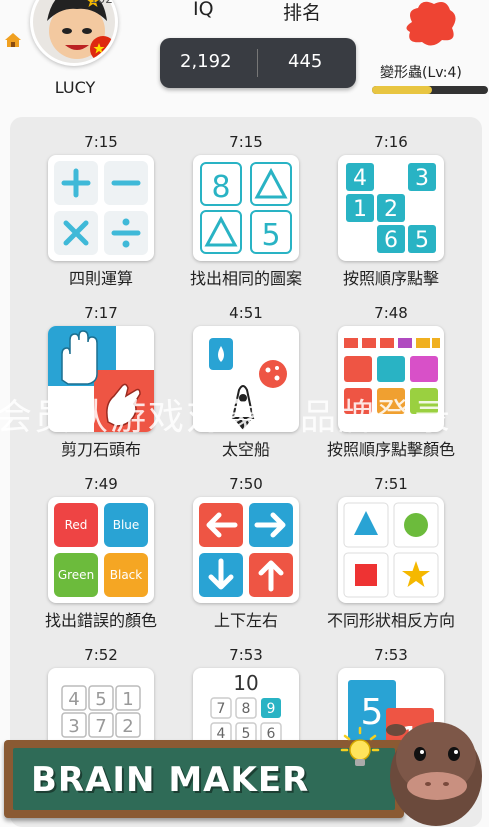 The height and width of the screenshot is (827, 489). What do you see at coordinates (246, 550) in the screenshot?
I see `arrows-icon` at bounding box center [246, 550].